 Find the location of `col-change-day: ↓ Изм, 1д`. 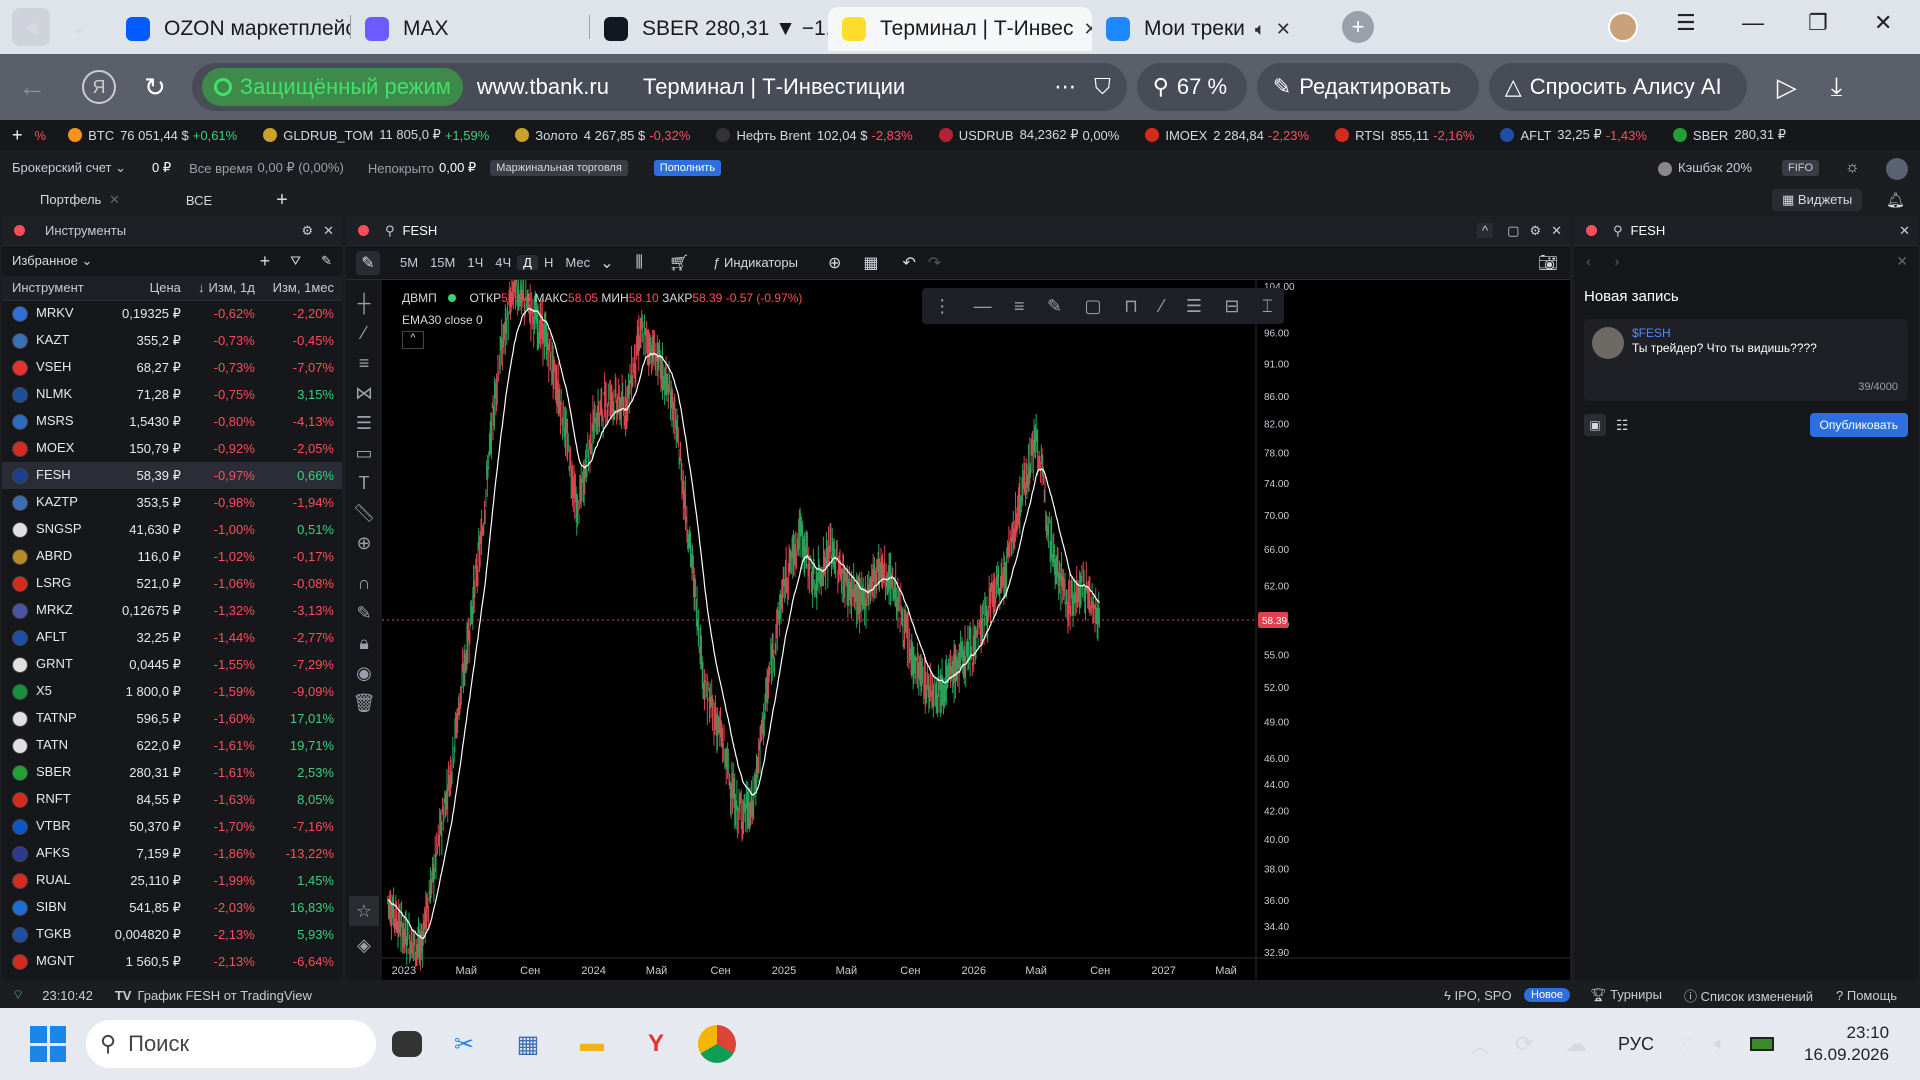

col-change-day: ↓ Изм, 1д is located at coordinates (225, 288).